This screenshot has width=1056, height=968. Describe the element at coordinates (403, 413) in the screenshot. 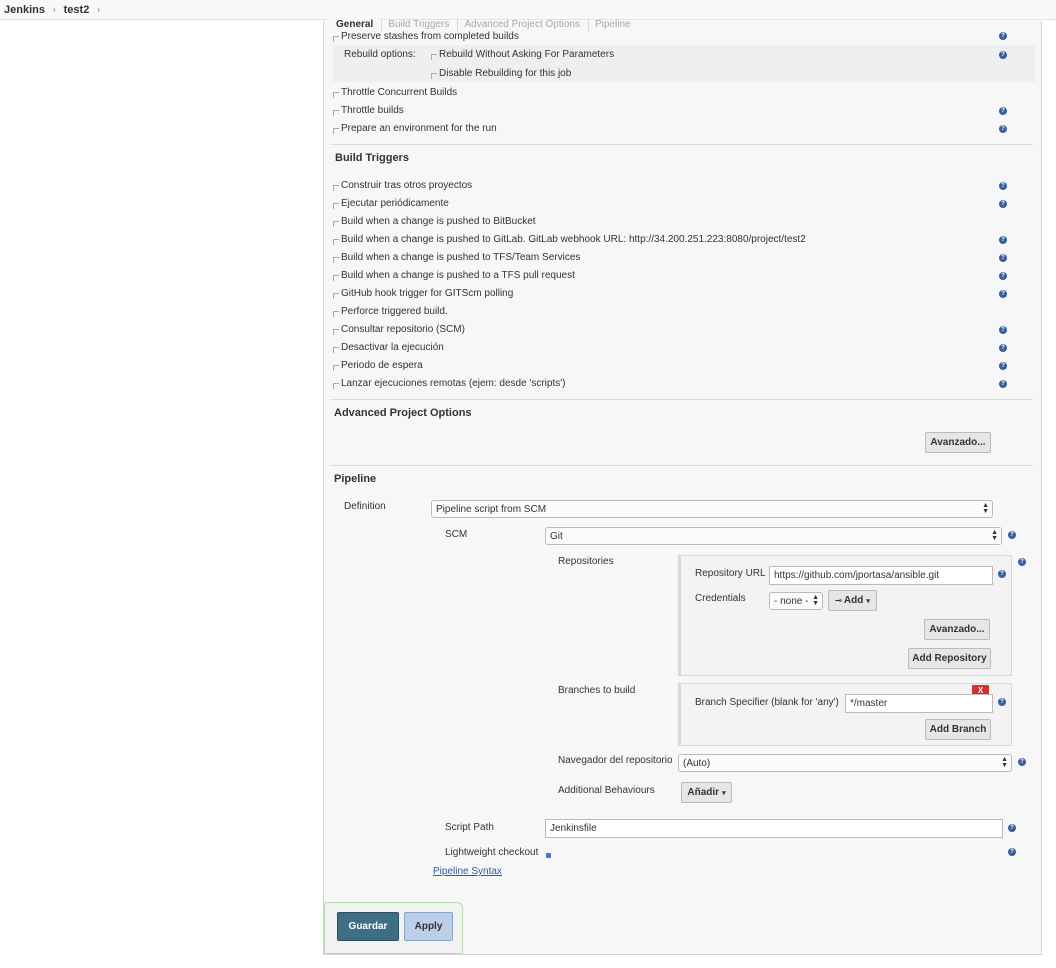

I see `section-title-advanced-project-options: Advanced Project Options` at that location.